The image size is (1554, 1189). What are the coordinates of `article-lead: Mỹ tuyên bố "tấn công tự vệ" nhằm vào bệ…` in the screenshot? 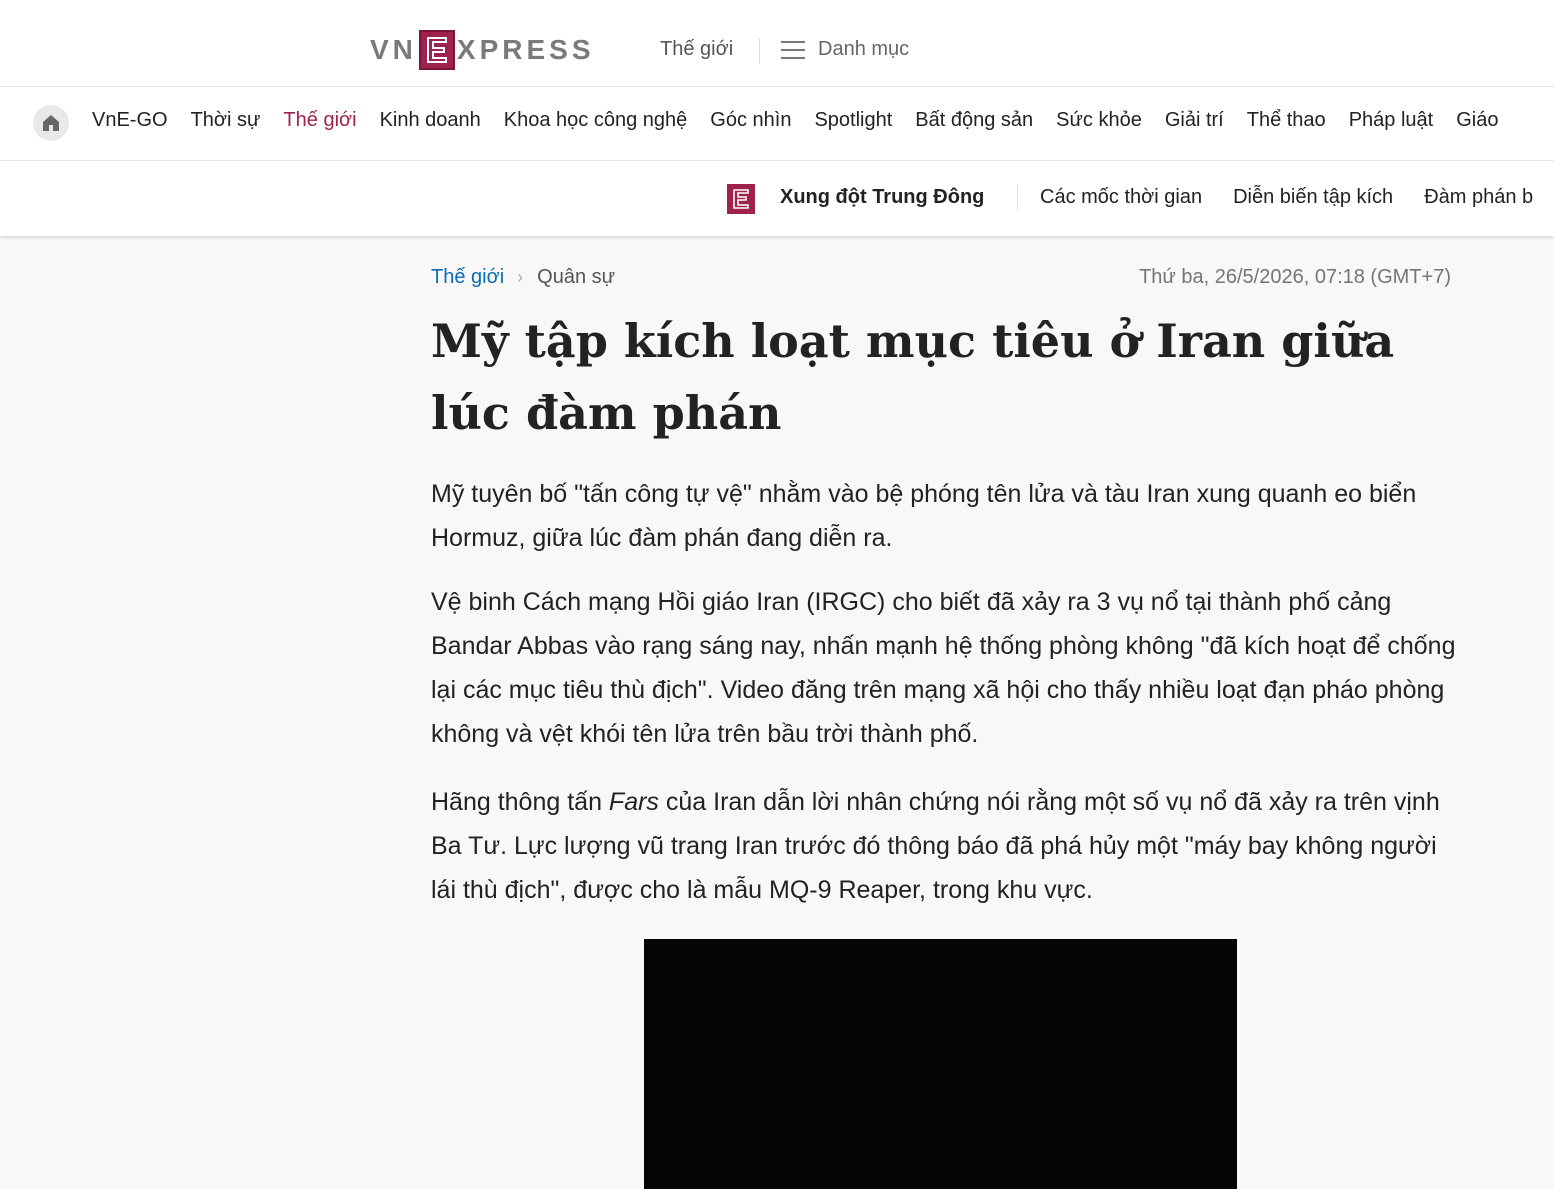 It's located at (924, 516).